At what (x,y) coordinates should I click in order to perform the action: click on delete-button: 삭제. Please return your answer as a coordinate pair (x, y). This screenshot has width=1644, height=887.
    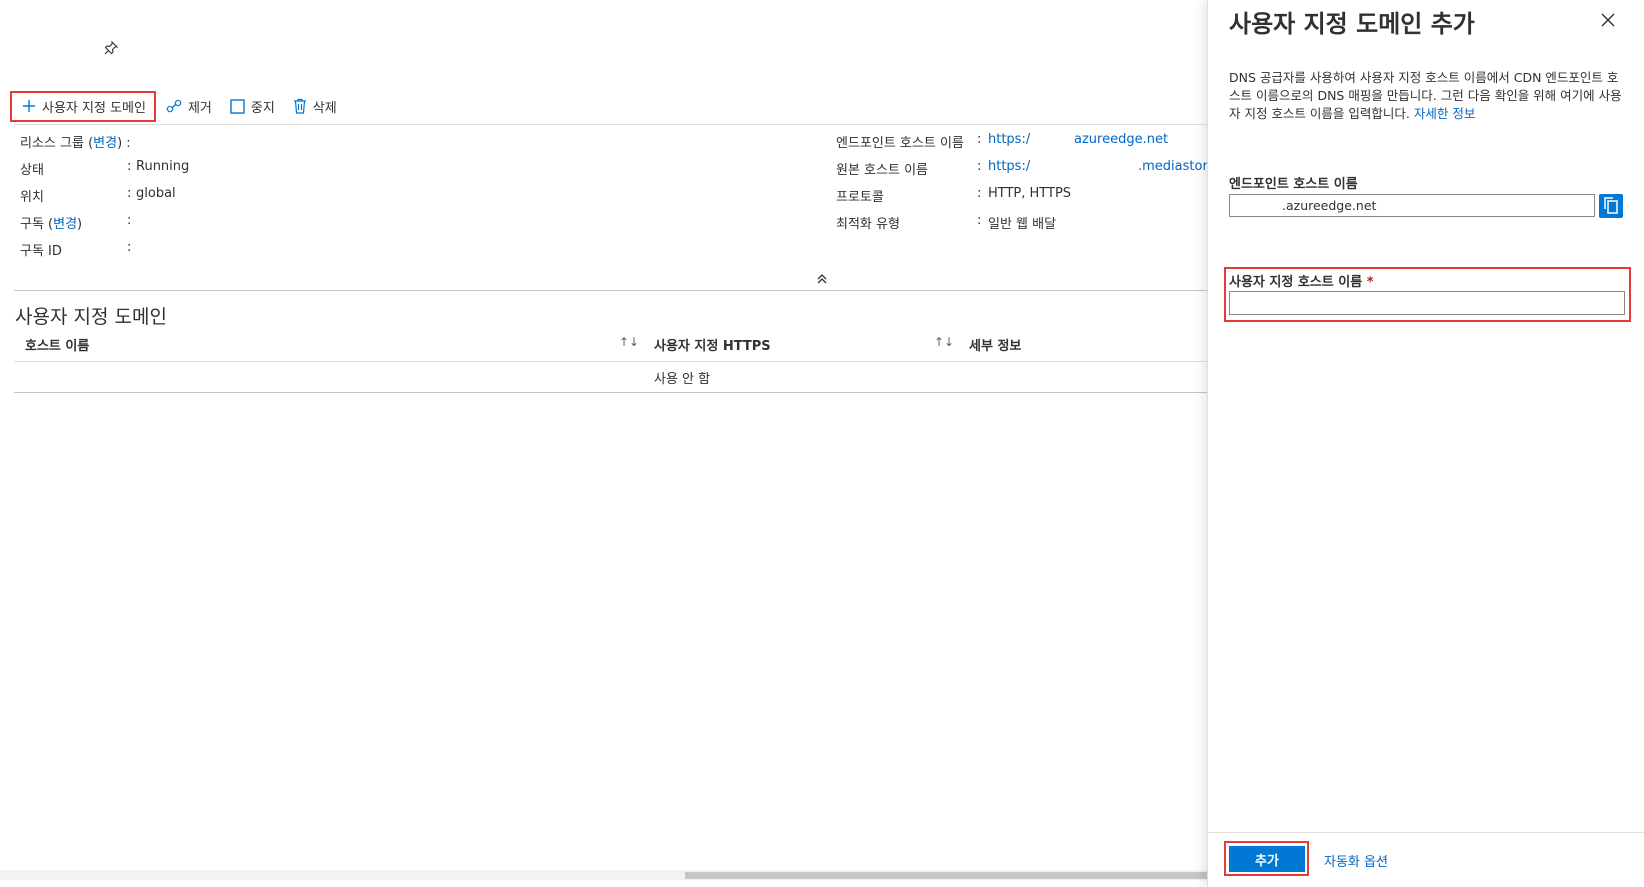
    Looking at the image, I should click on (315, 106).